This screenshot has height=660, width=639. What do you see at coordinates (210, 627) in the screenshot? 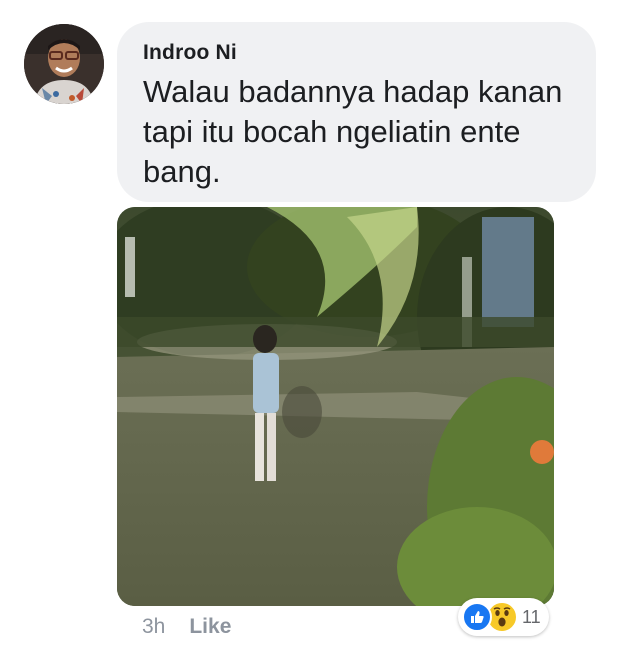
I see `like-link: Like` at bounding box center [210, 627].